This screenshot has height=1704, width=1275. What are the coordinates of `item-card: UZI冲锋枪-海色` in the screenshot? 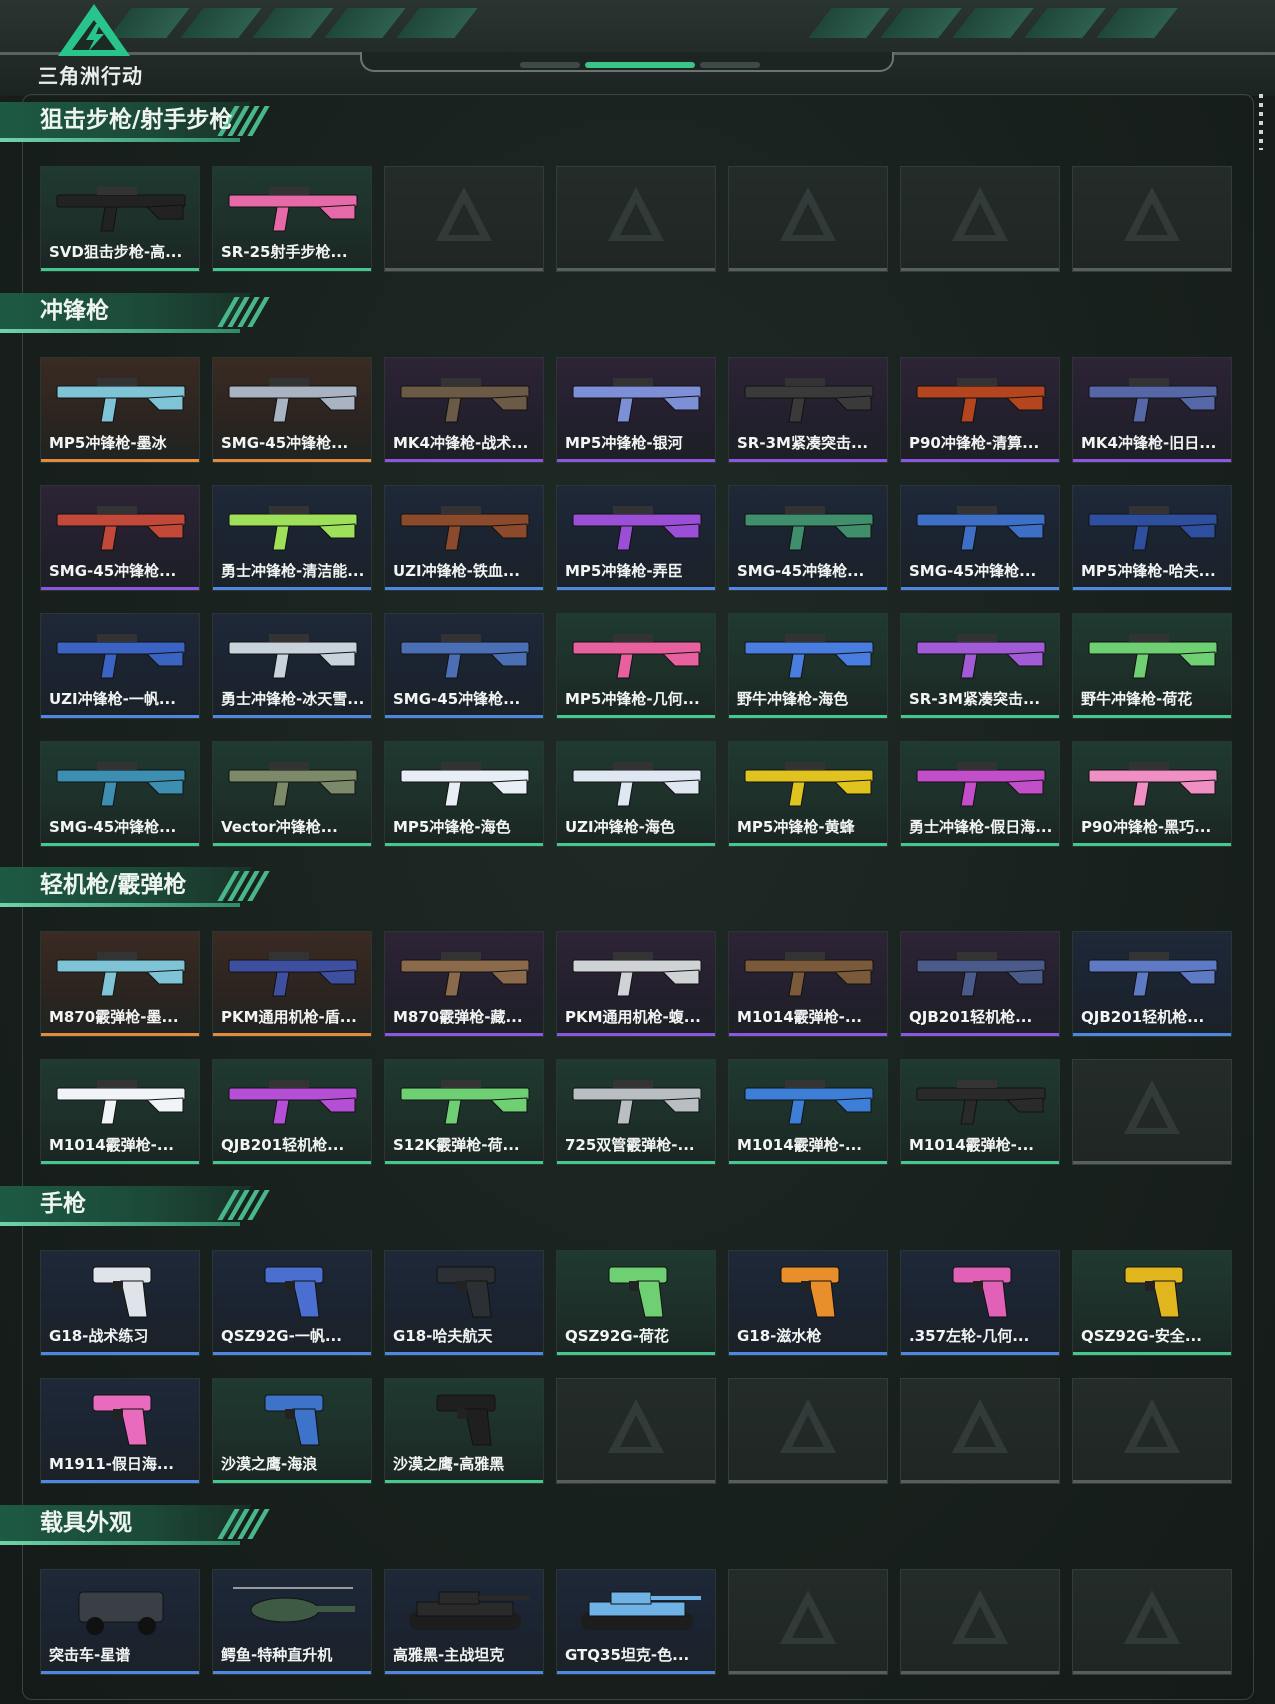 It's located at (636, 794).